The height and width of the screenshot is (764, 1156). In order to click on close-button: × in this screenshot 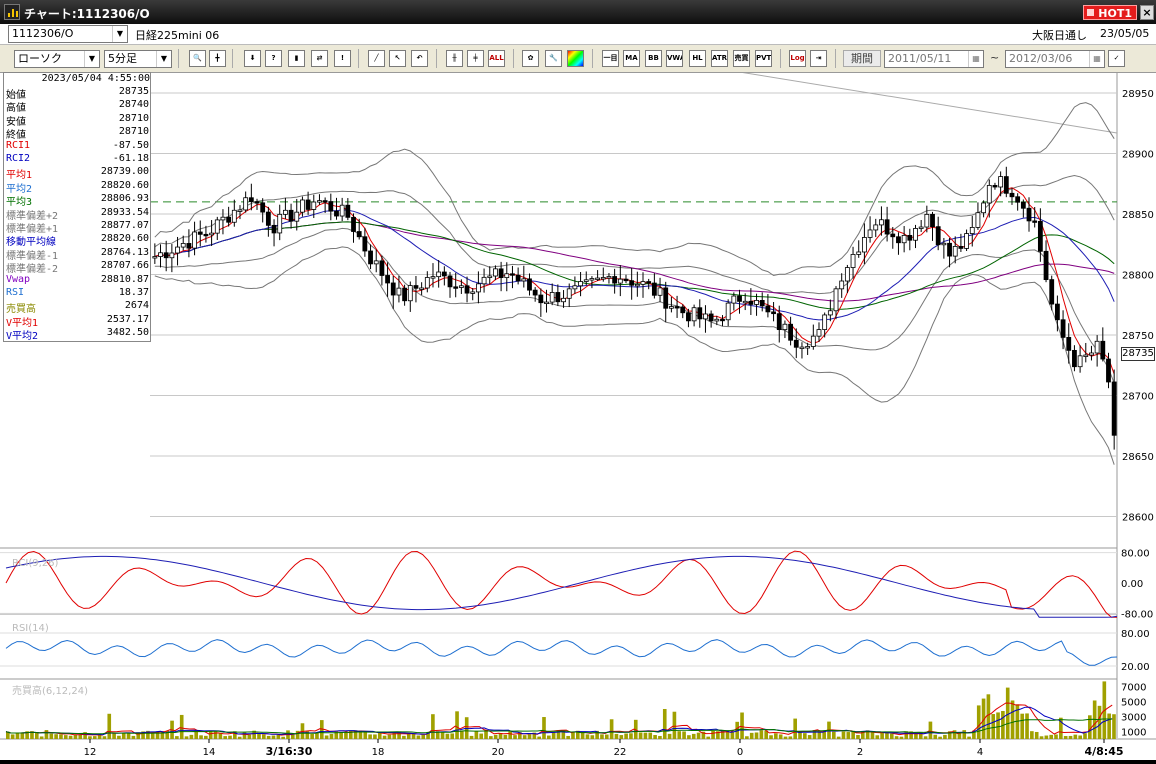, I will do `click(1147, 12)`.